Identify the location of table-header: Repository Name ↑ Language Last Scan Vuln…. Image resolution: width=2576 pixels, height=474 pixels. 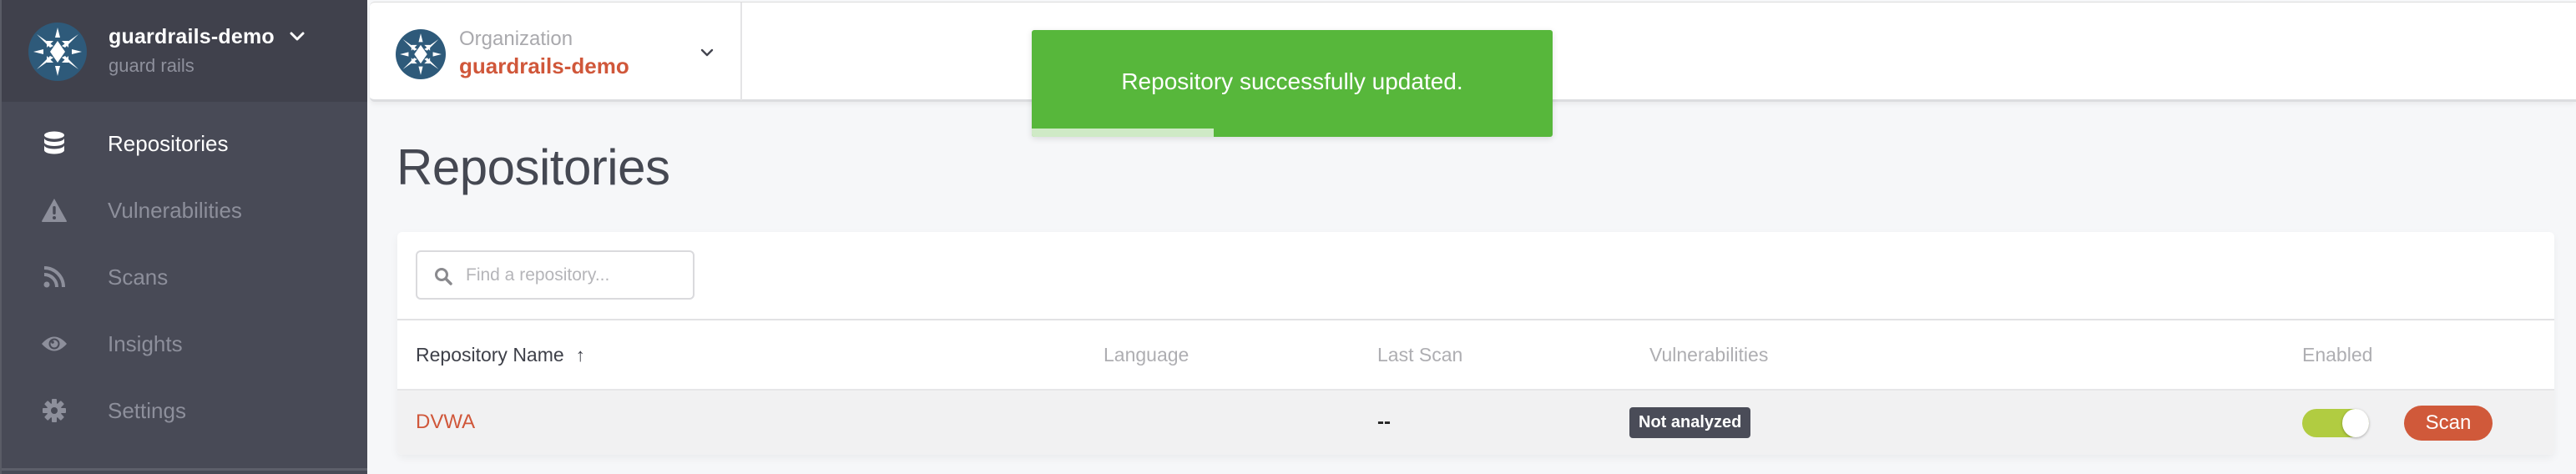
(1475, 354).